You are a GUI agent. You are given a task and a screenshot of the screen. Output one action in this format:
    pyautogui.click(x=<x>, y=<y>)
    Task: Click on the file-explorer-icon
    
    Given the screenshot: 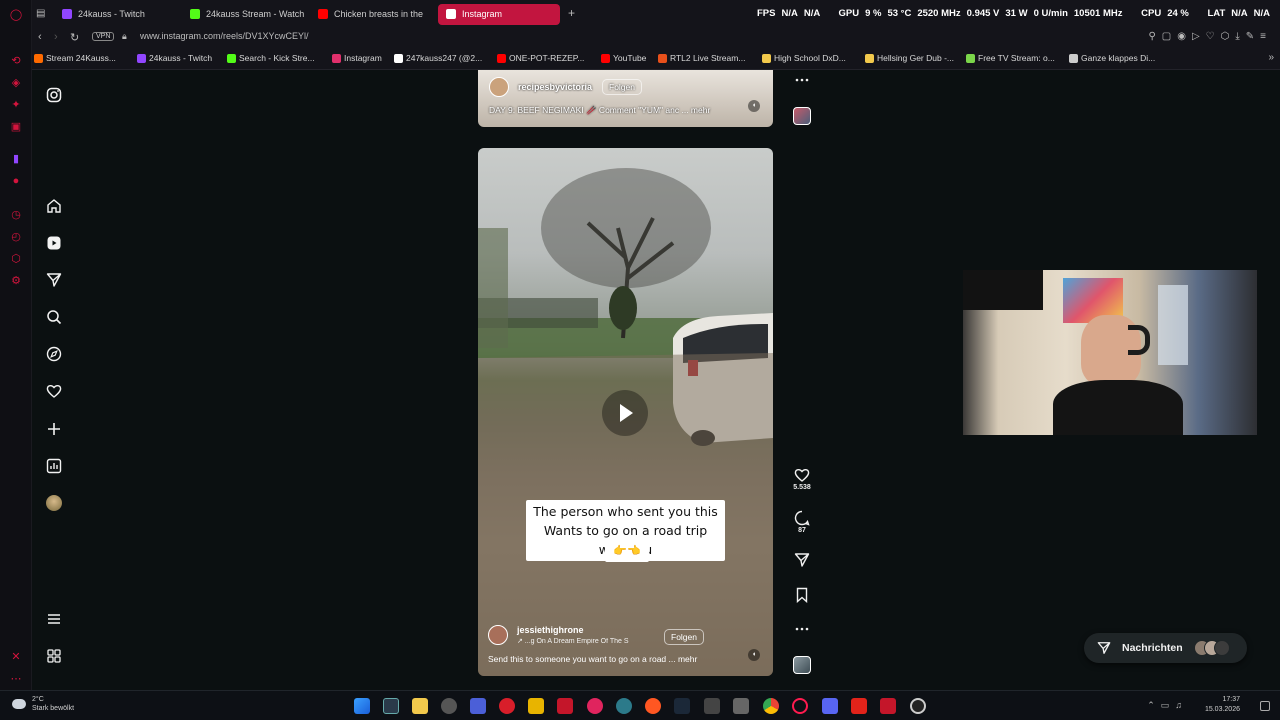 What is the action you would take?
    pyautogui.click(x=420, y=706)
    